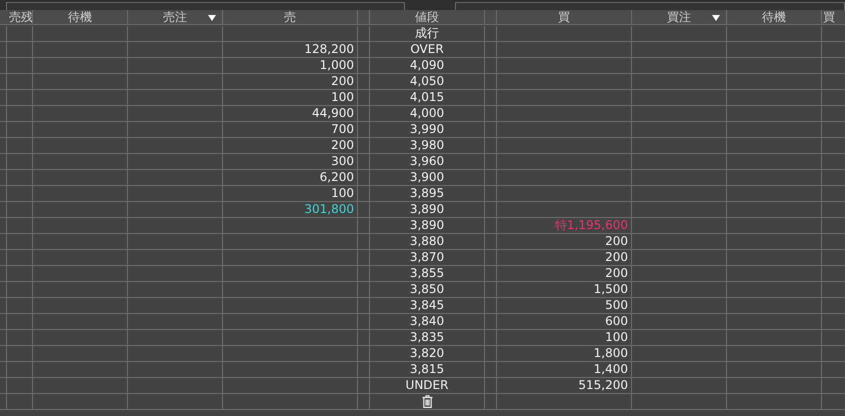 Image resolution: width=845 pixels, height=416 pixels. Describe the element at coordinates (427, 290) in the screenshot. I see `table-cell: 3,850` at that location.